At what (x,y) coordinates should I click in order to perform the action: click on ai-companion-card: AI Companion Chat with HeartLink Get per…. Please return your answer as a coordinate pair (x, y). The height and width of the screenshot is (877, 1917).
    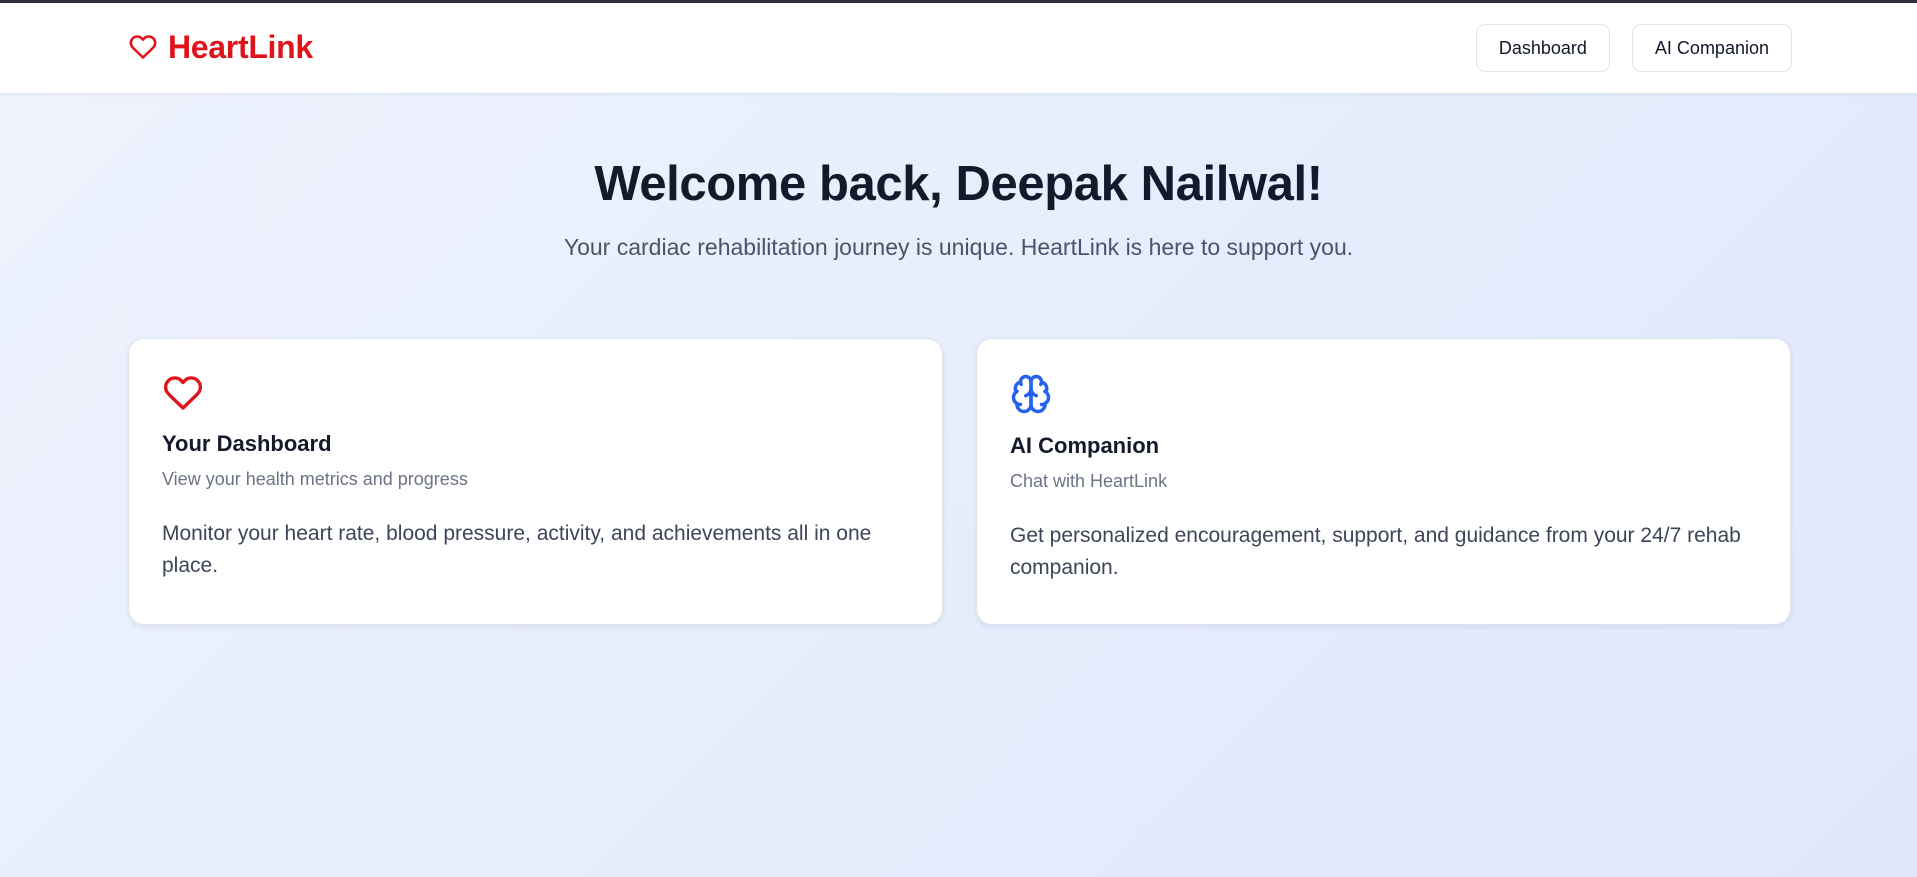
    Looking at the image, I should click on (1383, 481).